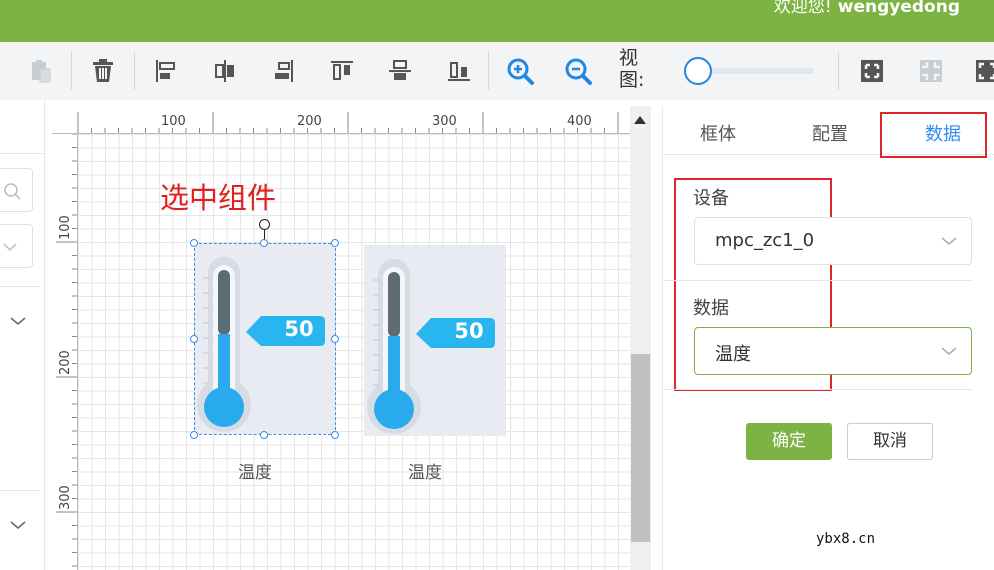 This screenshot has width=994, height=570. Describe the element at coordinates (22, 127) in the screenshot. I see `left-panel-header` at that location.